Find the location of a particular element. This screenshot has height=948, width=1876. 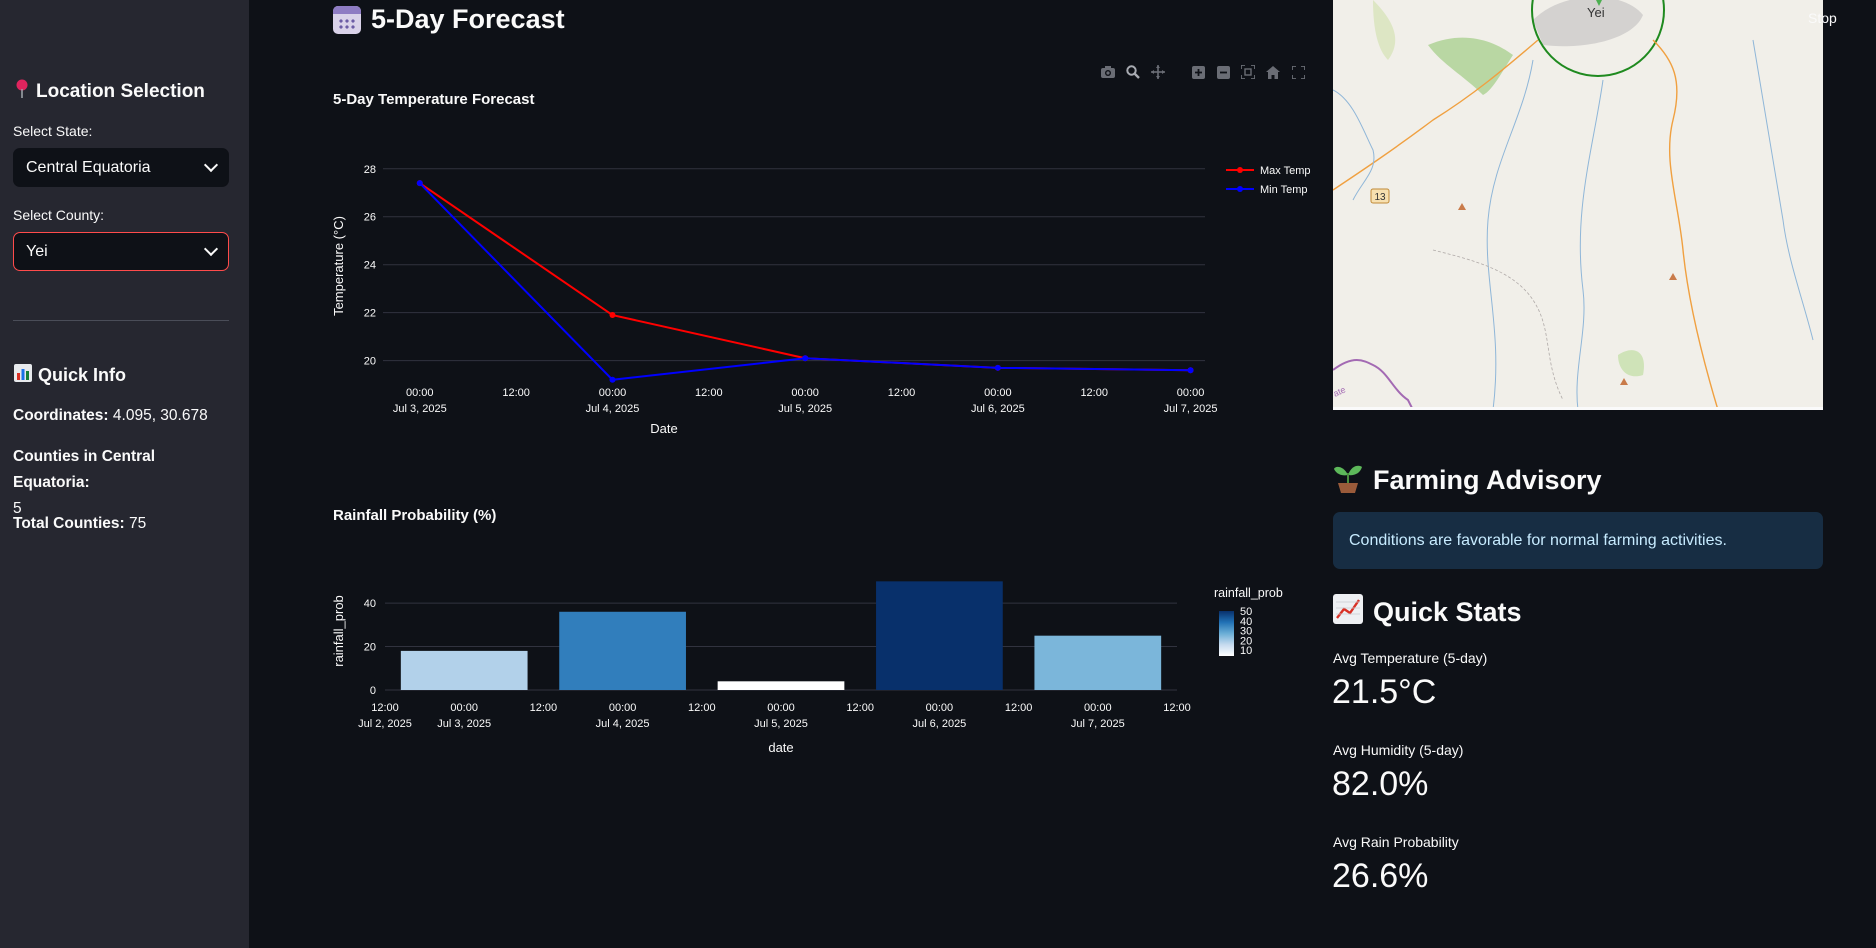

quick-stats-heading: Quick Stats is located at coordinates (1427, 612).